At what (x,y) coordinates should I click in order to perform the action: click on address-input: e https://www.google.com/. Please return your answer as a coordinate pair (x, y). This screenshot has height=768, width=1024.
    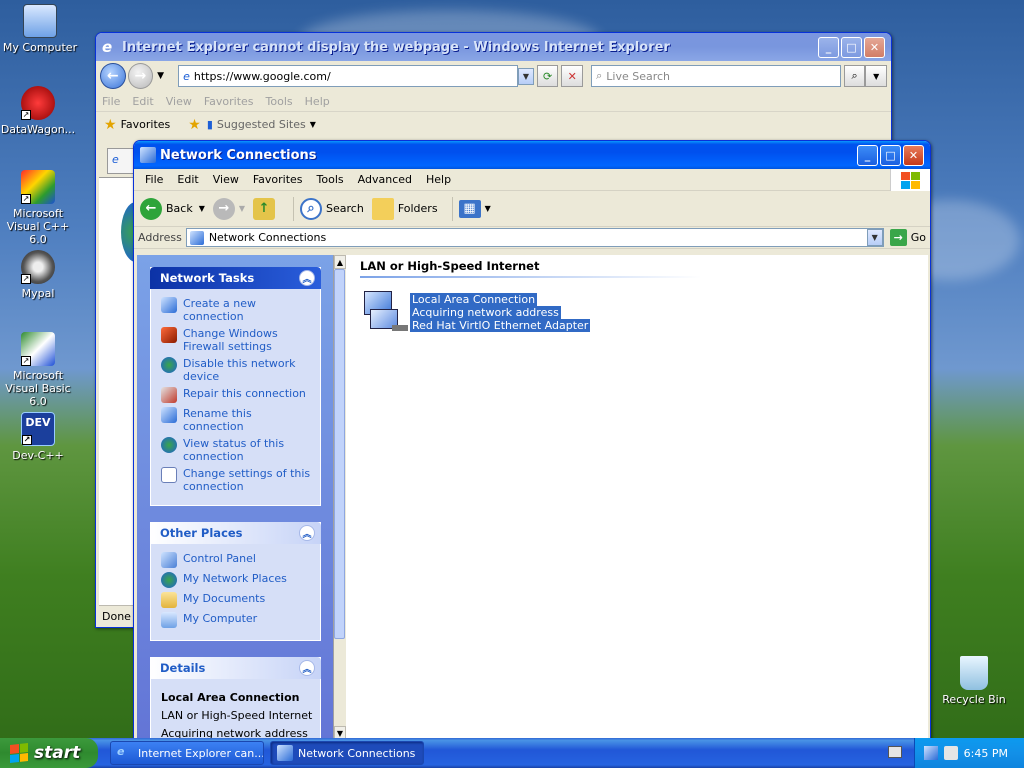
    Looking at the image, I should click on (348, 76).